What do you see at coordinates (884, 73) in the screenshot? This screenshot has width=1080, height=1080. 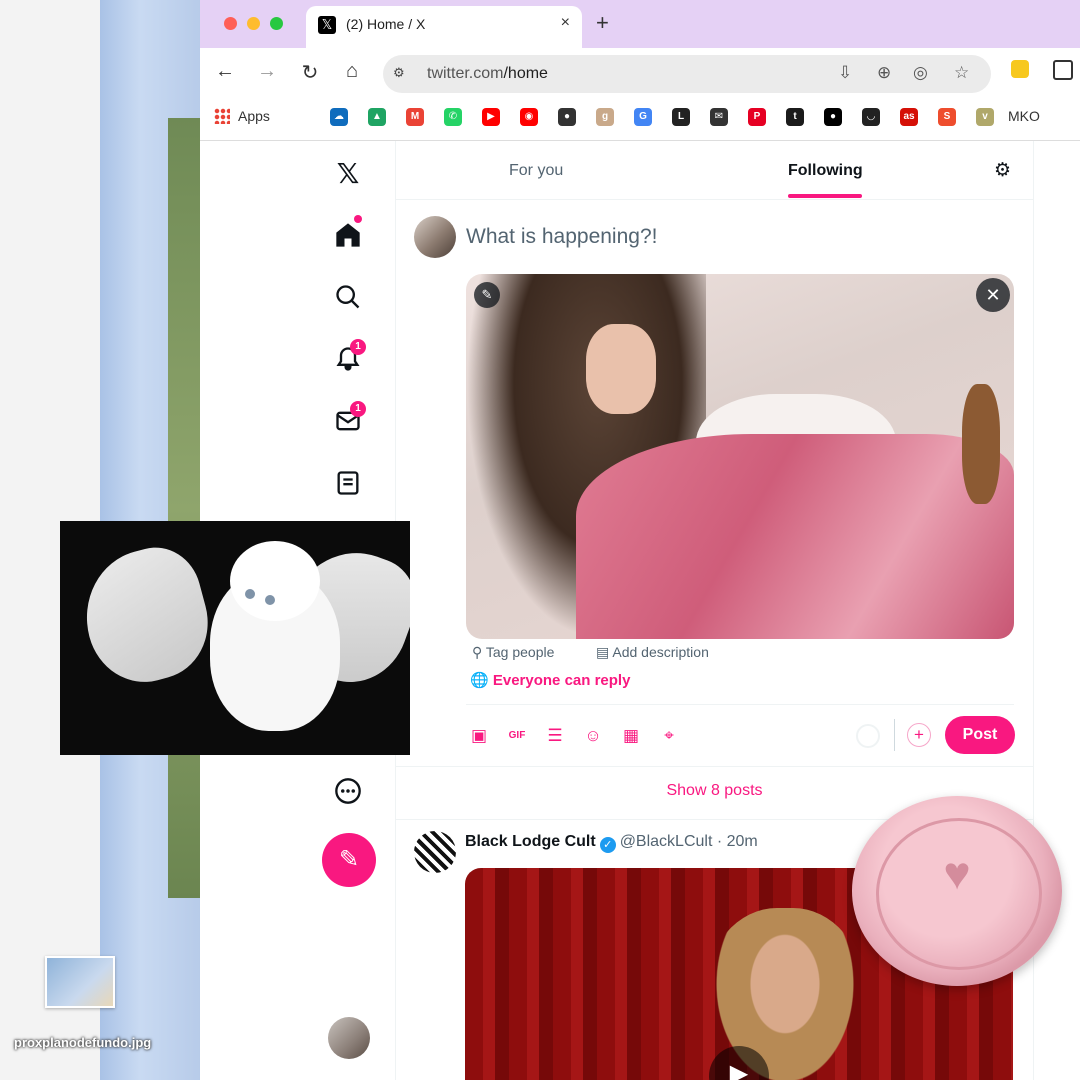 I see `zoom-icon: ⊕` at bounding box center [884, 73].